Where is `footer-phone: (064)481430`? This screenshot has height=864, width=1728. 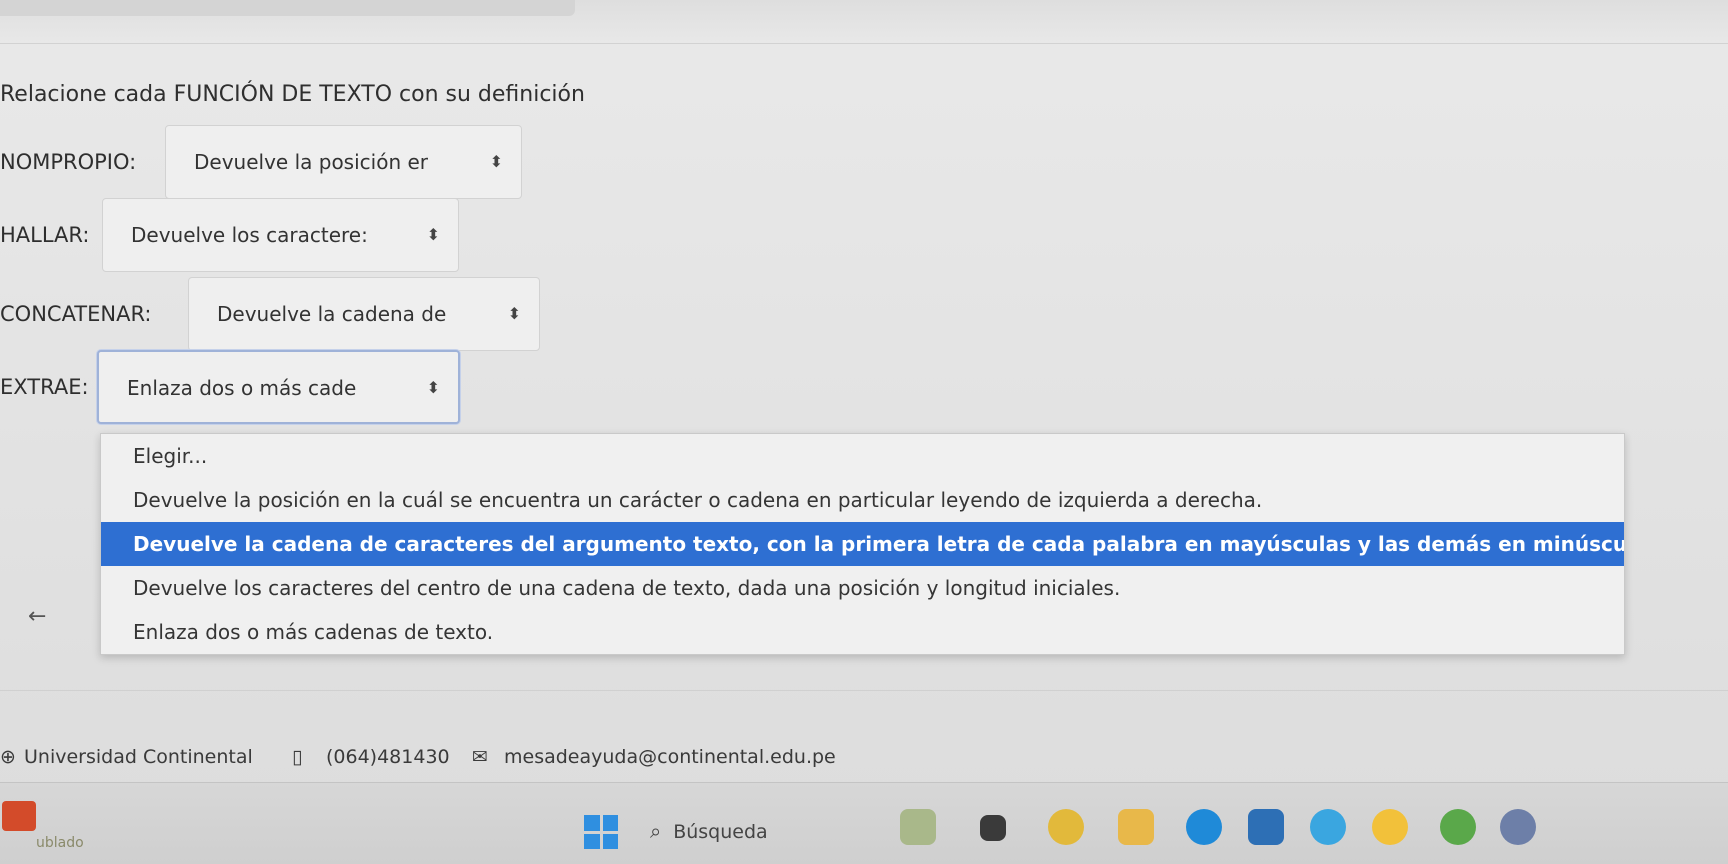
footer-phone: (064)481430 is located at coordinates (388, 757).